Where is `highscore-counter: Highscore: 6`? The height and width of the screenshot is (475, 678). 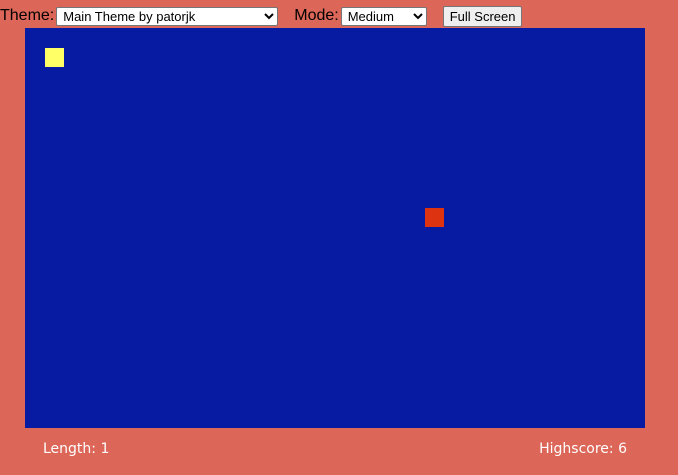
highscore-counter: Highscore: 6 is located at coordinates (583, 449).